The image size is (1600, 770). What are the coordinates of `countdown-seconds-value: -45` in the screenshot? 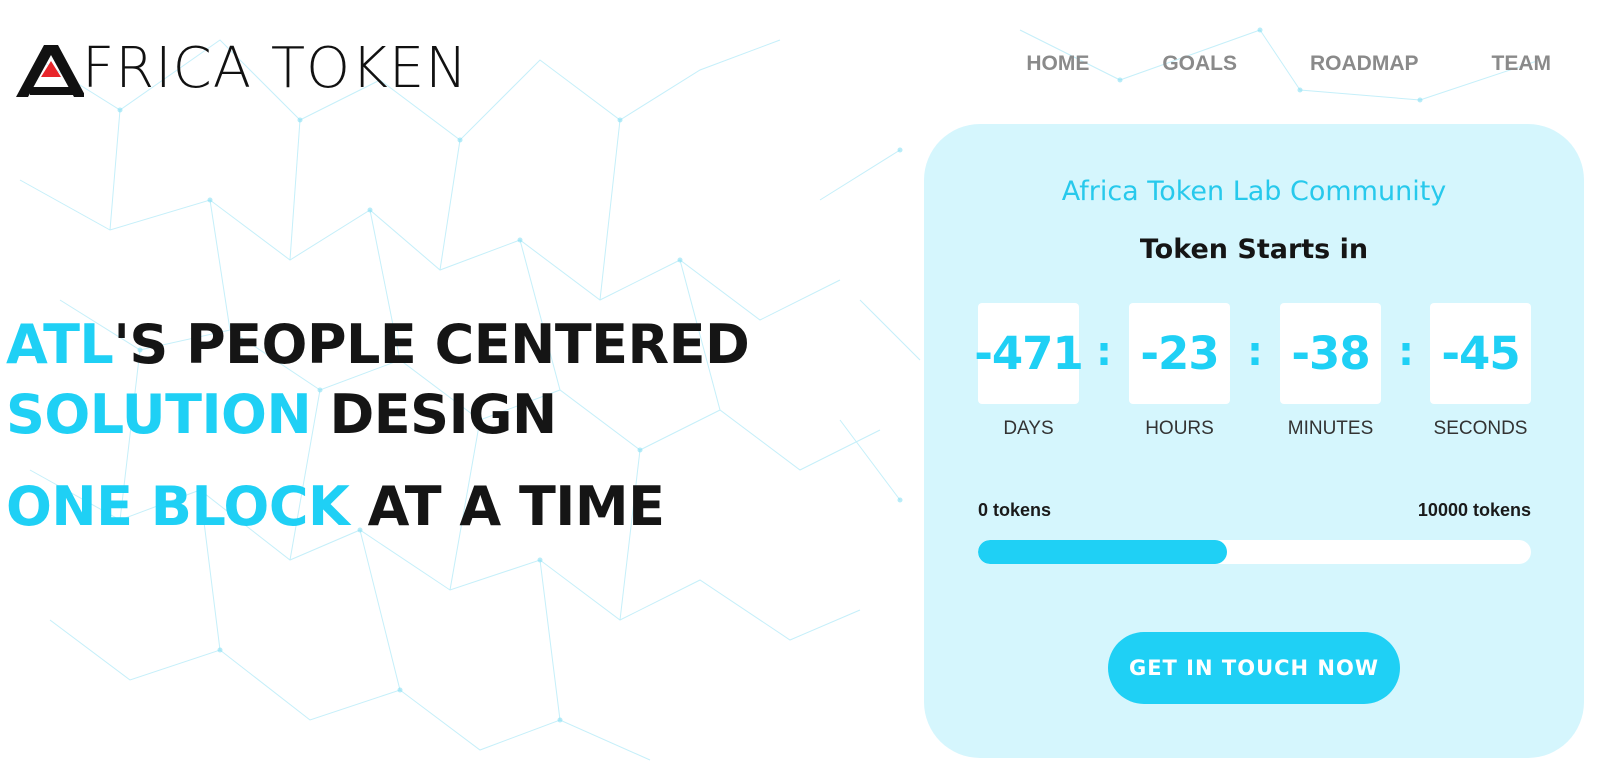 It's located at (1480, 353).